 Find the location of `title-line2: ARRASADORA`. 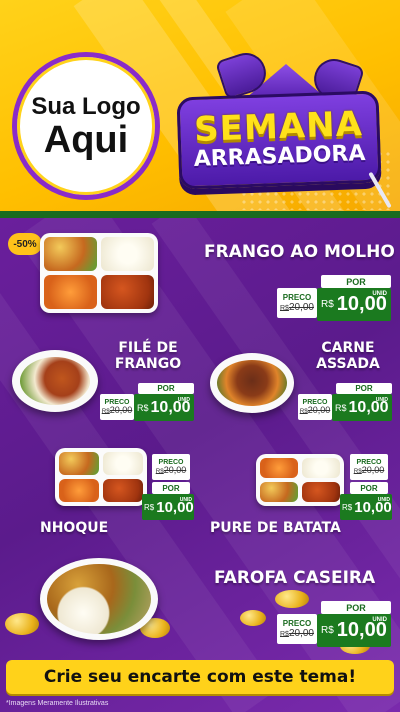

title-line2: ARRASADORA is located at coordinates (279, 157).